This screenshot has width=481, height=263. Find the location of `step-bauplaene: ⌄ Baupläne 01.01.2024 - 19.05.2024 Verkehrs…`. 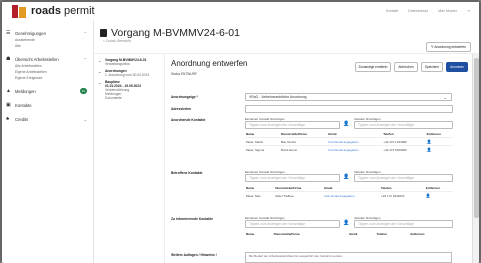

step-bauplaene: ⌄ Baupläne 01.01.2024 - 19.05.2024 Verkehrs… is located at coordinates (131, 90).